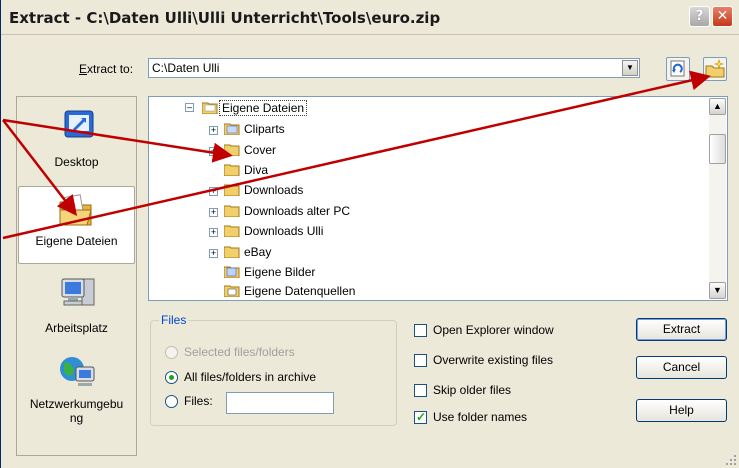 The width and height of the screenshot is (739, 468). Describe the element at coordinates (681, 367) in the screenshot. I see `cancel-button: Cancel` at that location.